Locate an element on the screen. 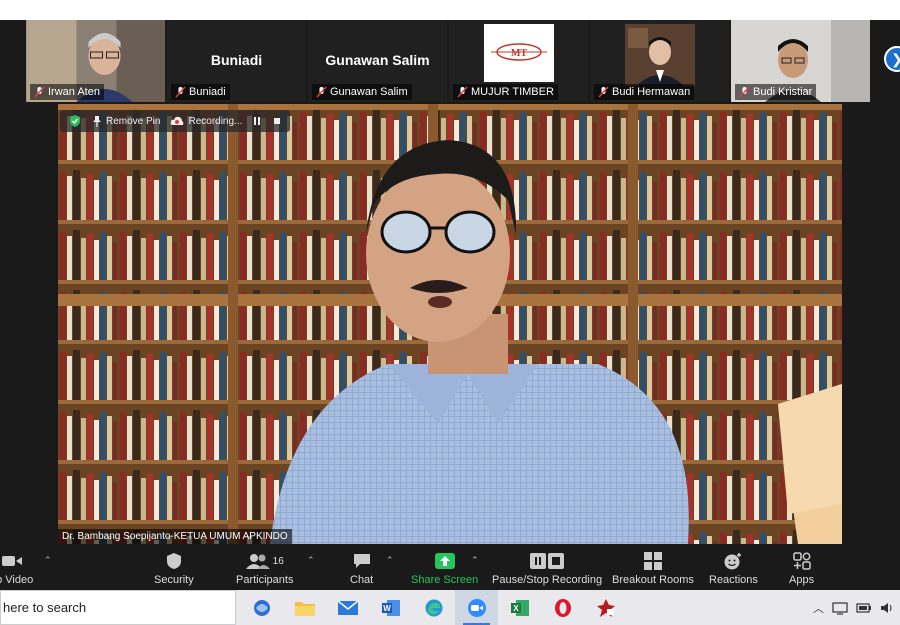  participant-name-label: Budi Hermawan is located at coordinates (644, 92).